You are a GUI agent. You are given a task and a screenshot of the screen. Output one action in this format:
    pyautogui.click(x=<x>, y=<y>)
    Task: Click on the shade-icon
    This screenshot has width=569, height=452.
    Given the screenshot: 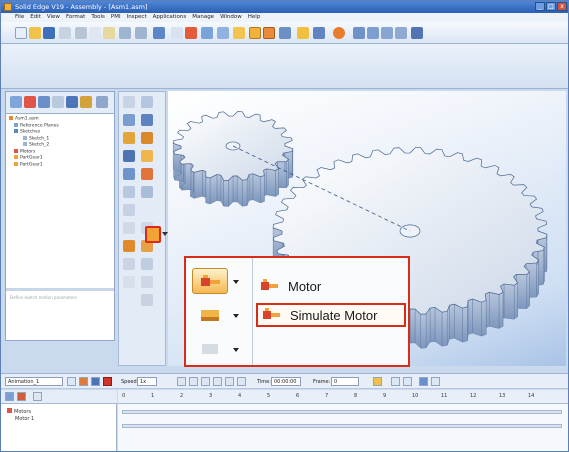 What is the action you would take?
    pyautogui.click(x=255, y=33)
    